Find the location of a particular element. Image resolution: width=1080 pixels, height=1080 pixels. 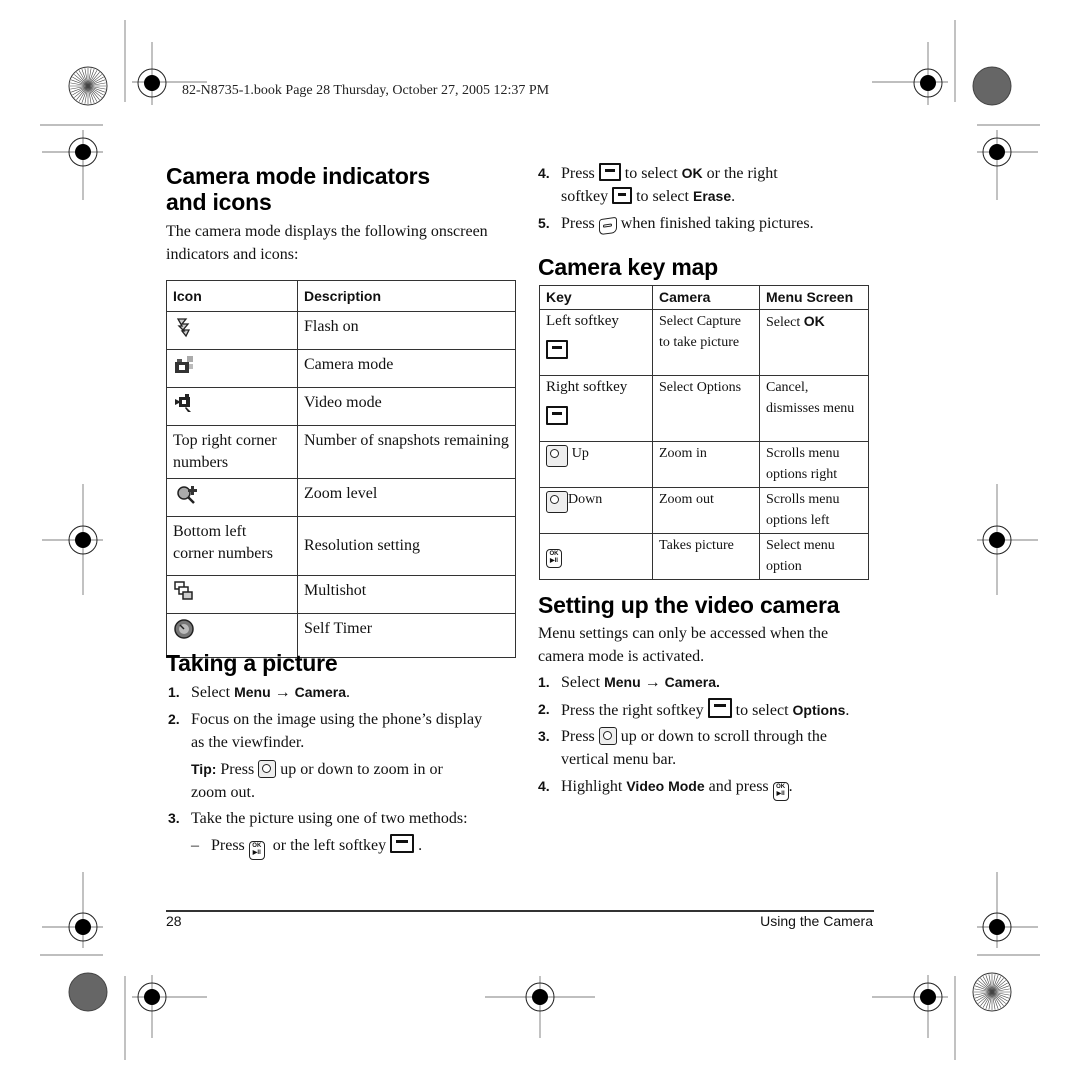

camera-cell: Takes picture is located at coordinates (706, 556).